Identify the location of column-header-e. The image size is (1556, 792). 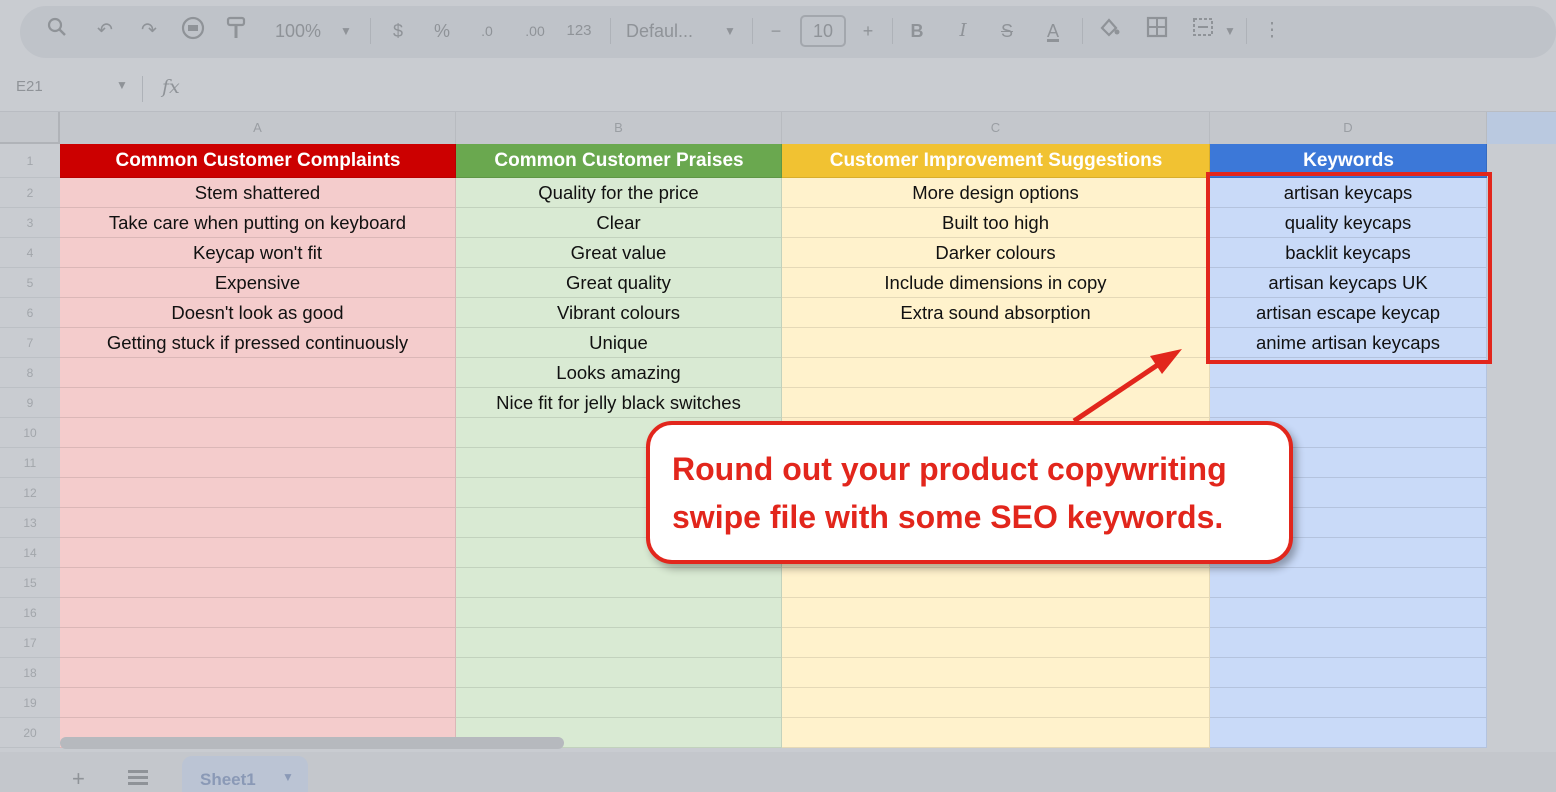
(1521, 128).